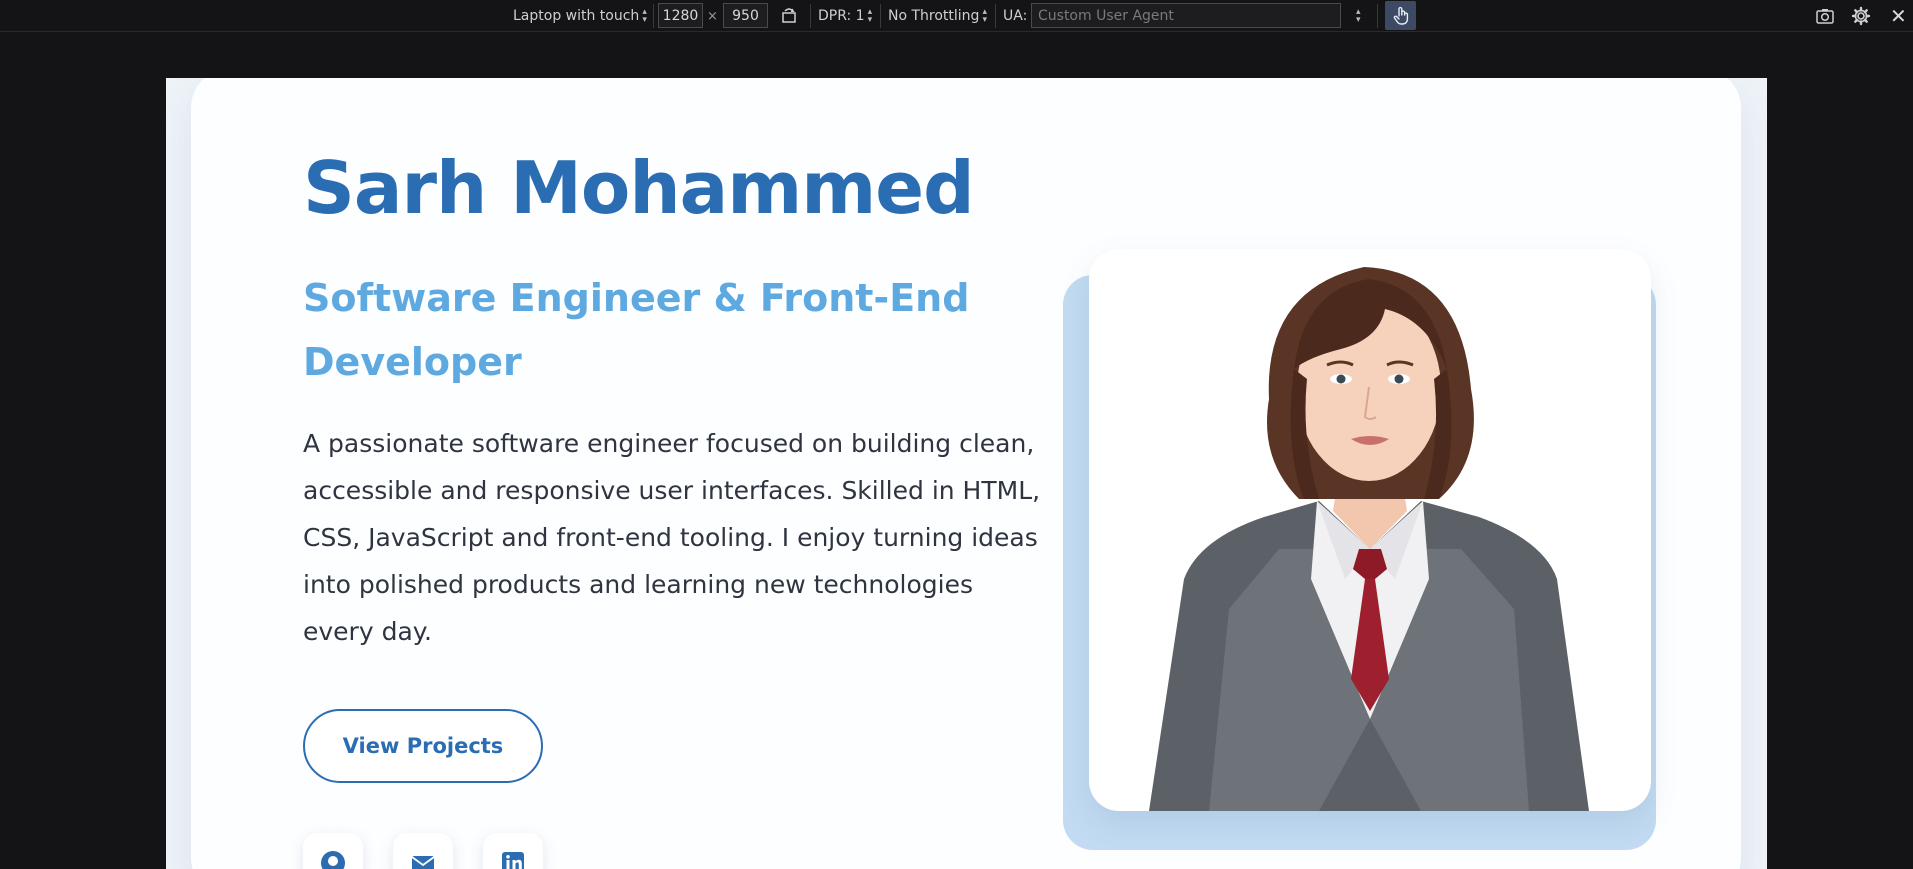 This screenshot has width=1913, height=869. Describe the element at coordinates (712, 16) in the screenshot. I see `dimension-times: ×` at that location.